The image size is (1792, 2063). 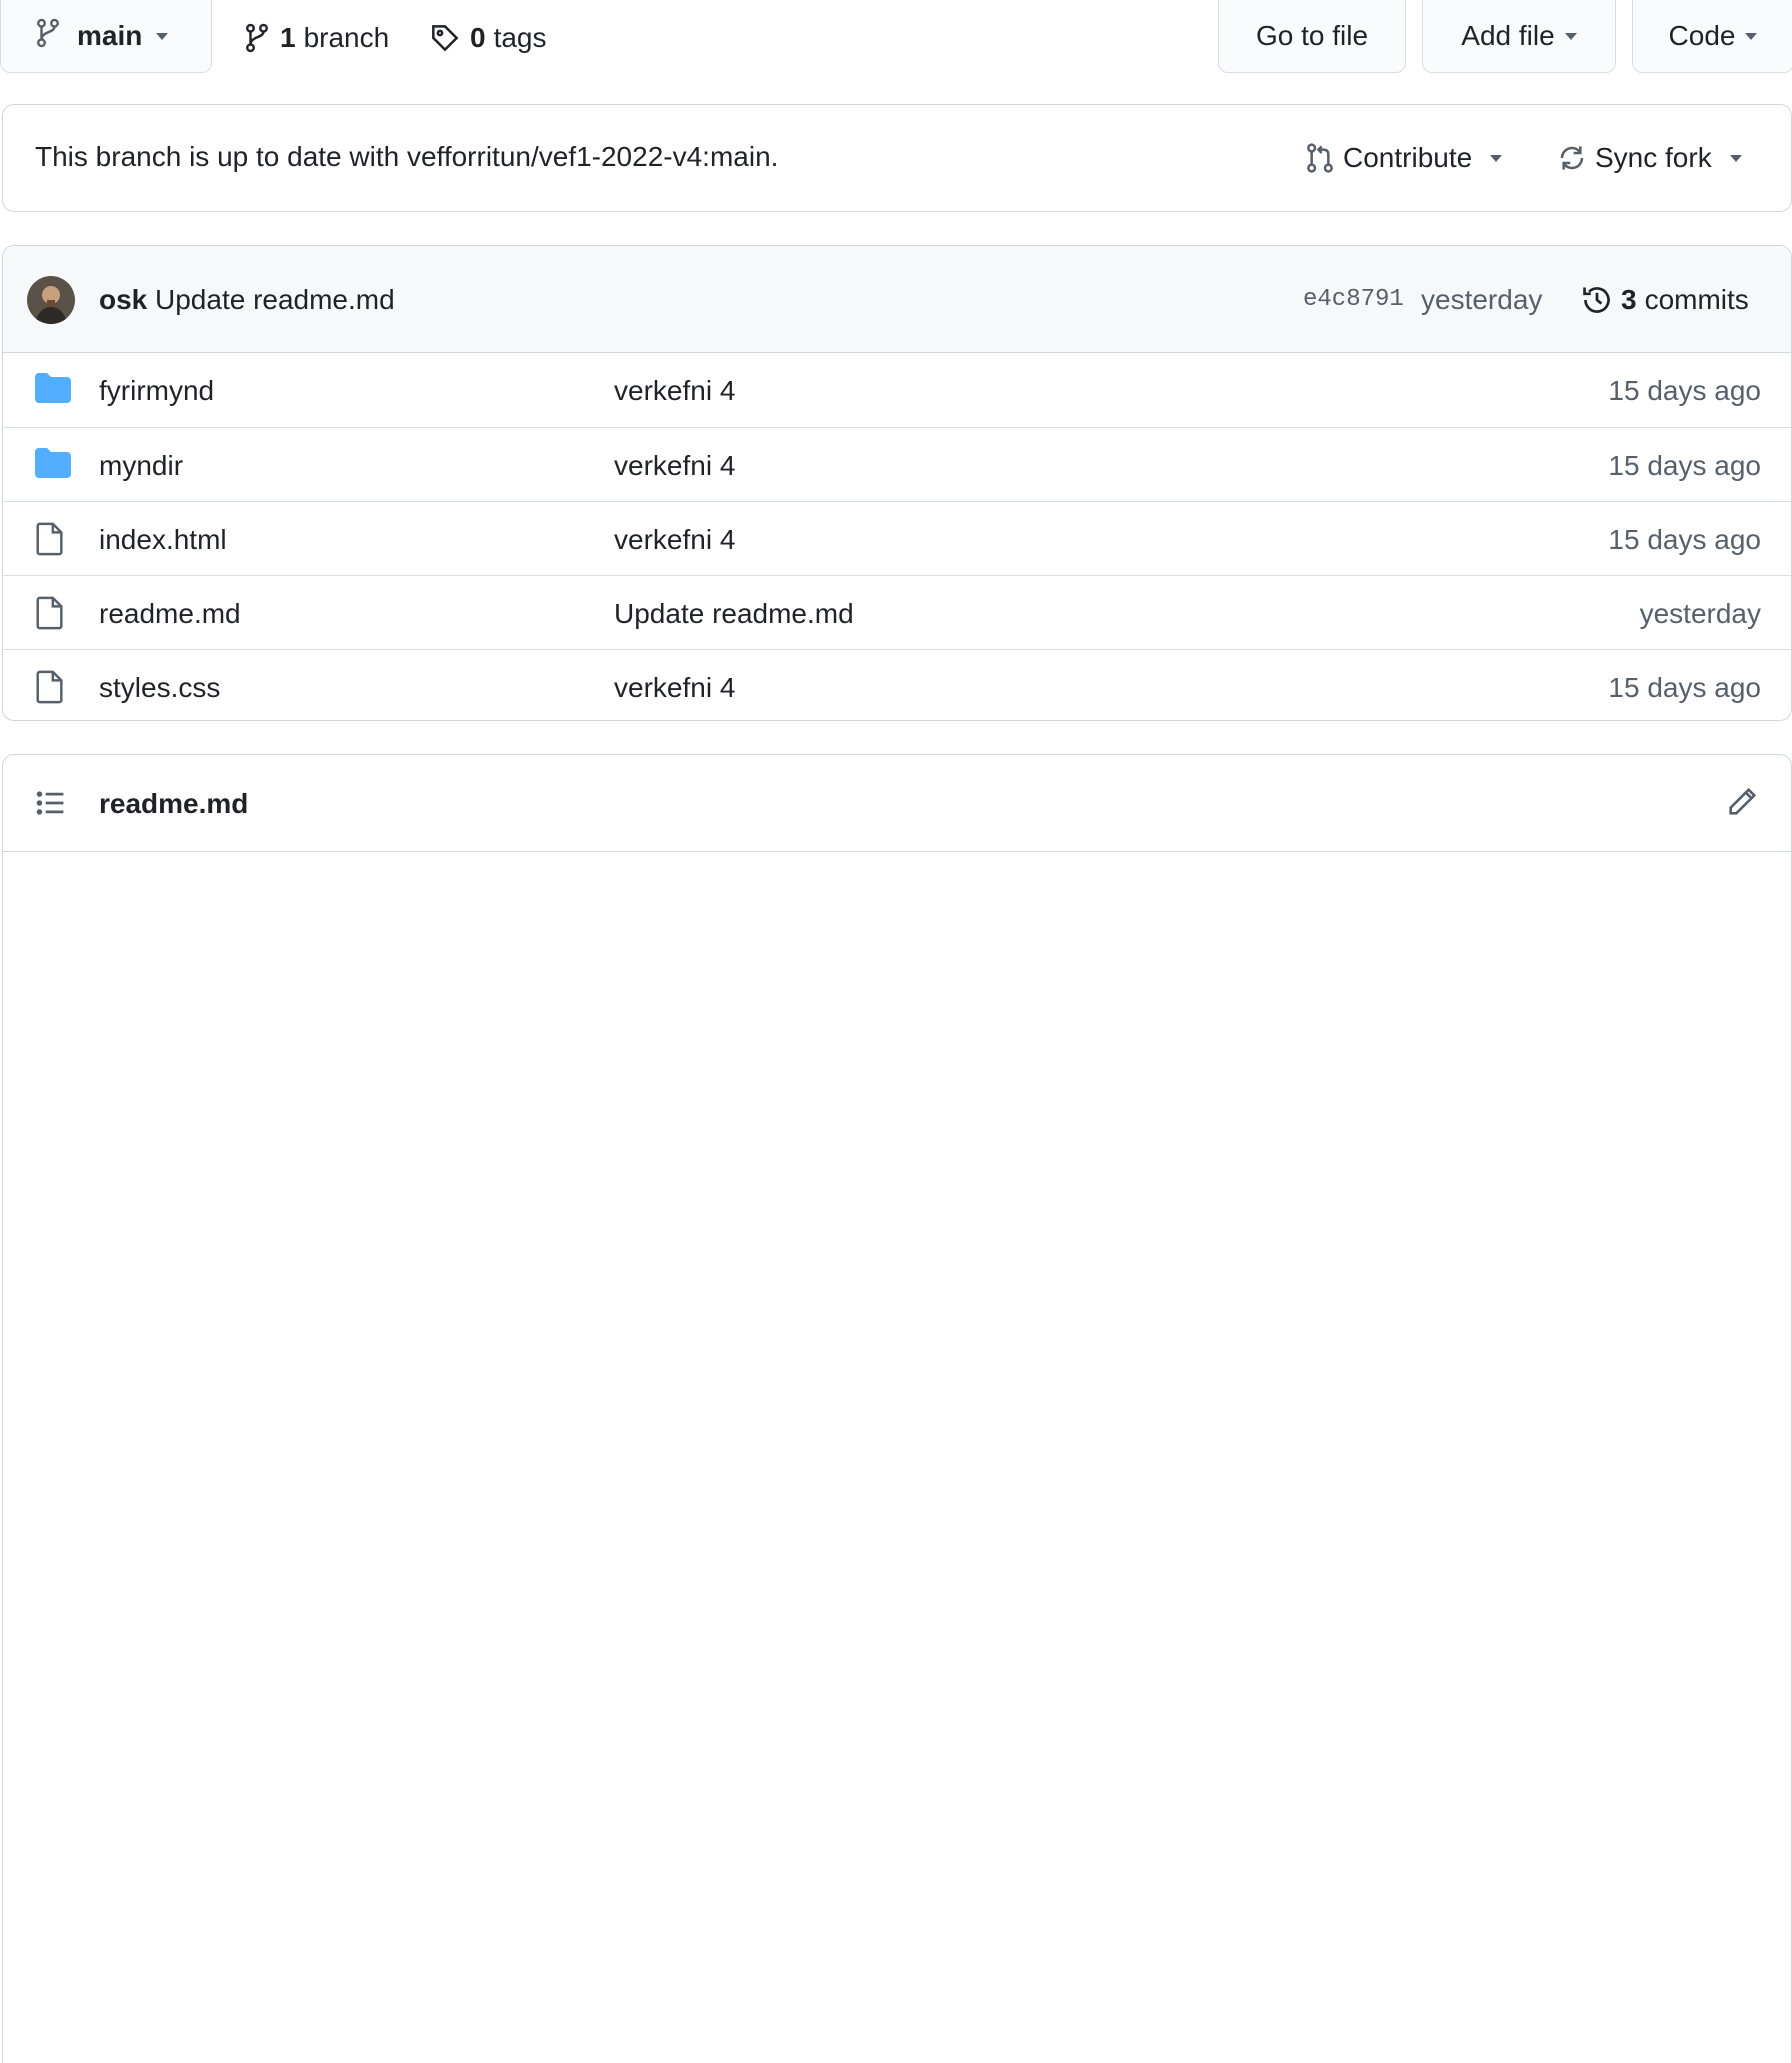 What do you see at coordinates (1700, 613) in the screenshot?
I see `file-commit-time: yesterday` at bounding box center [1700, 613].